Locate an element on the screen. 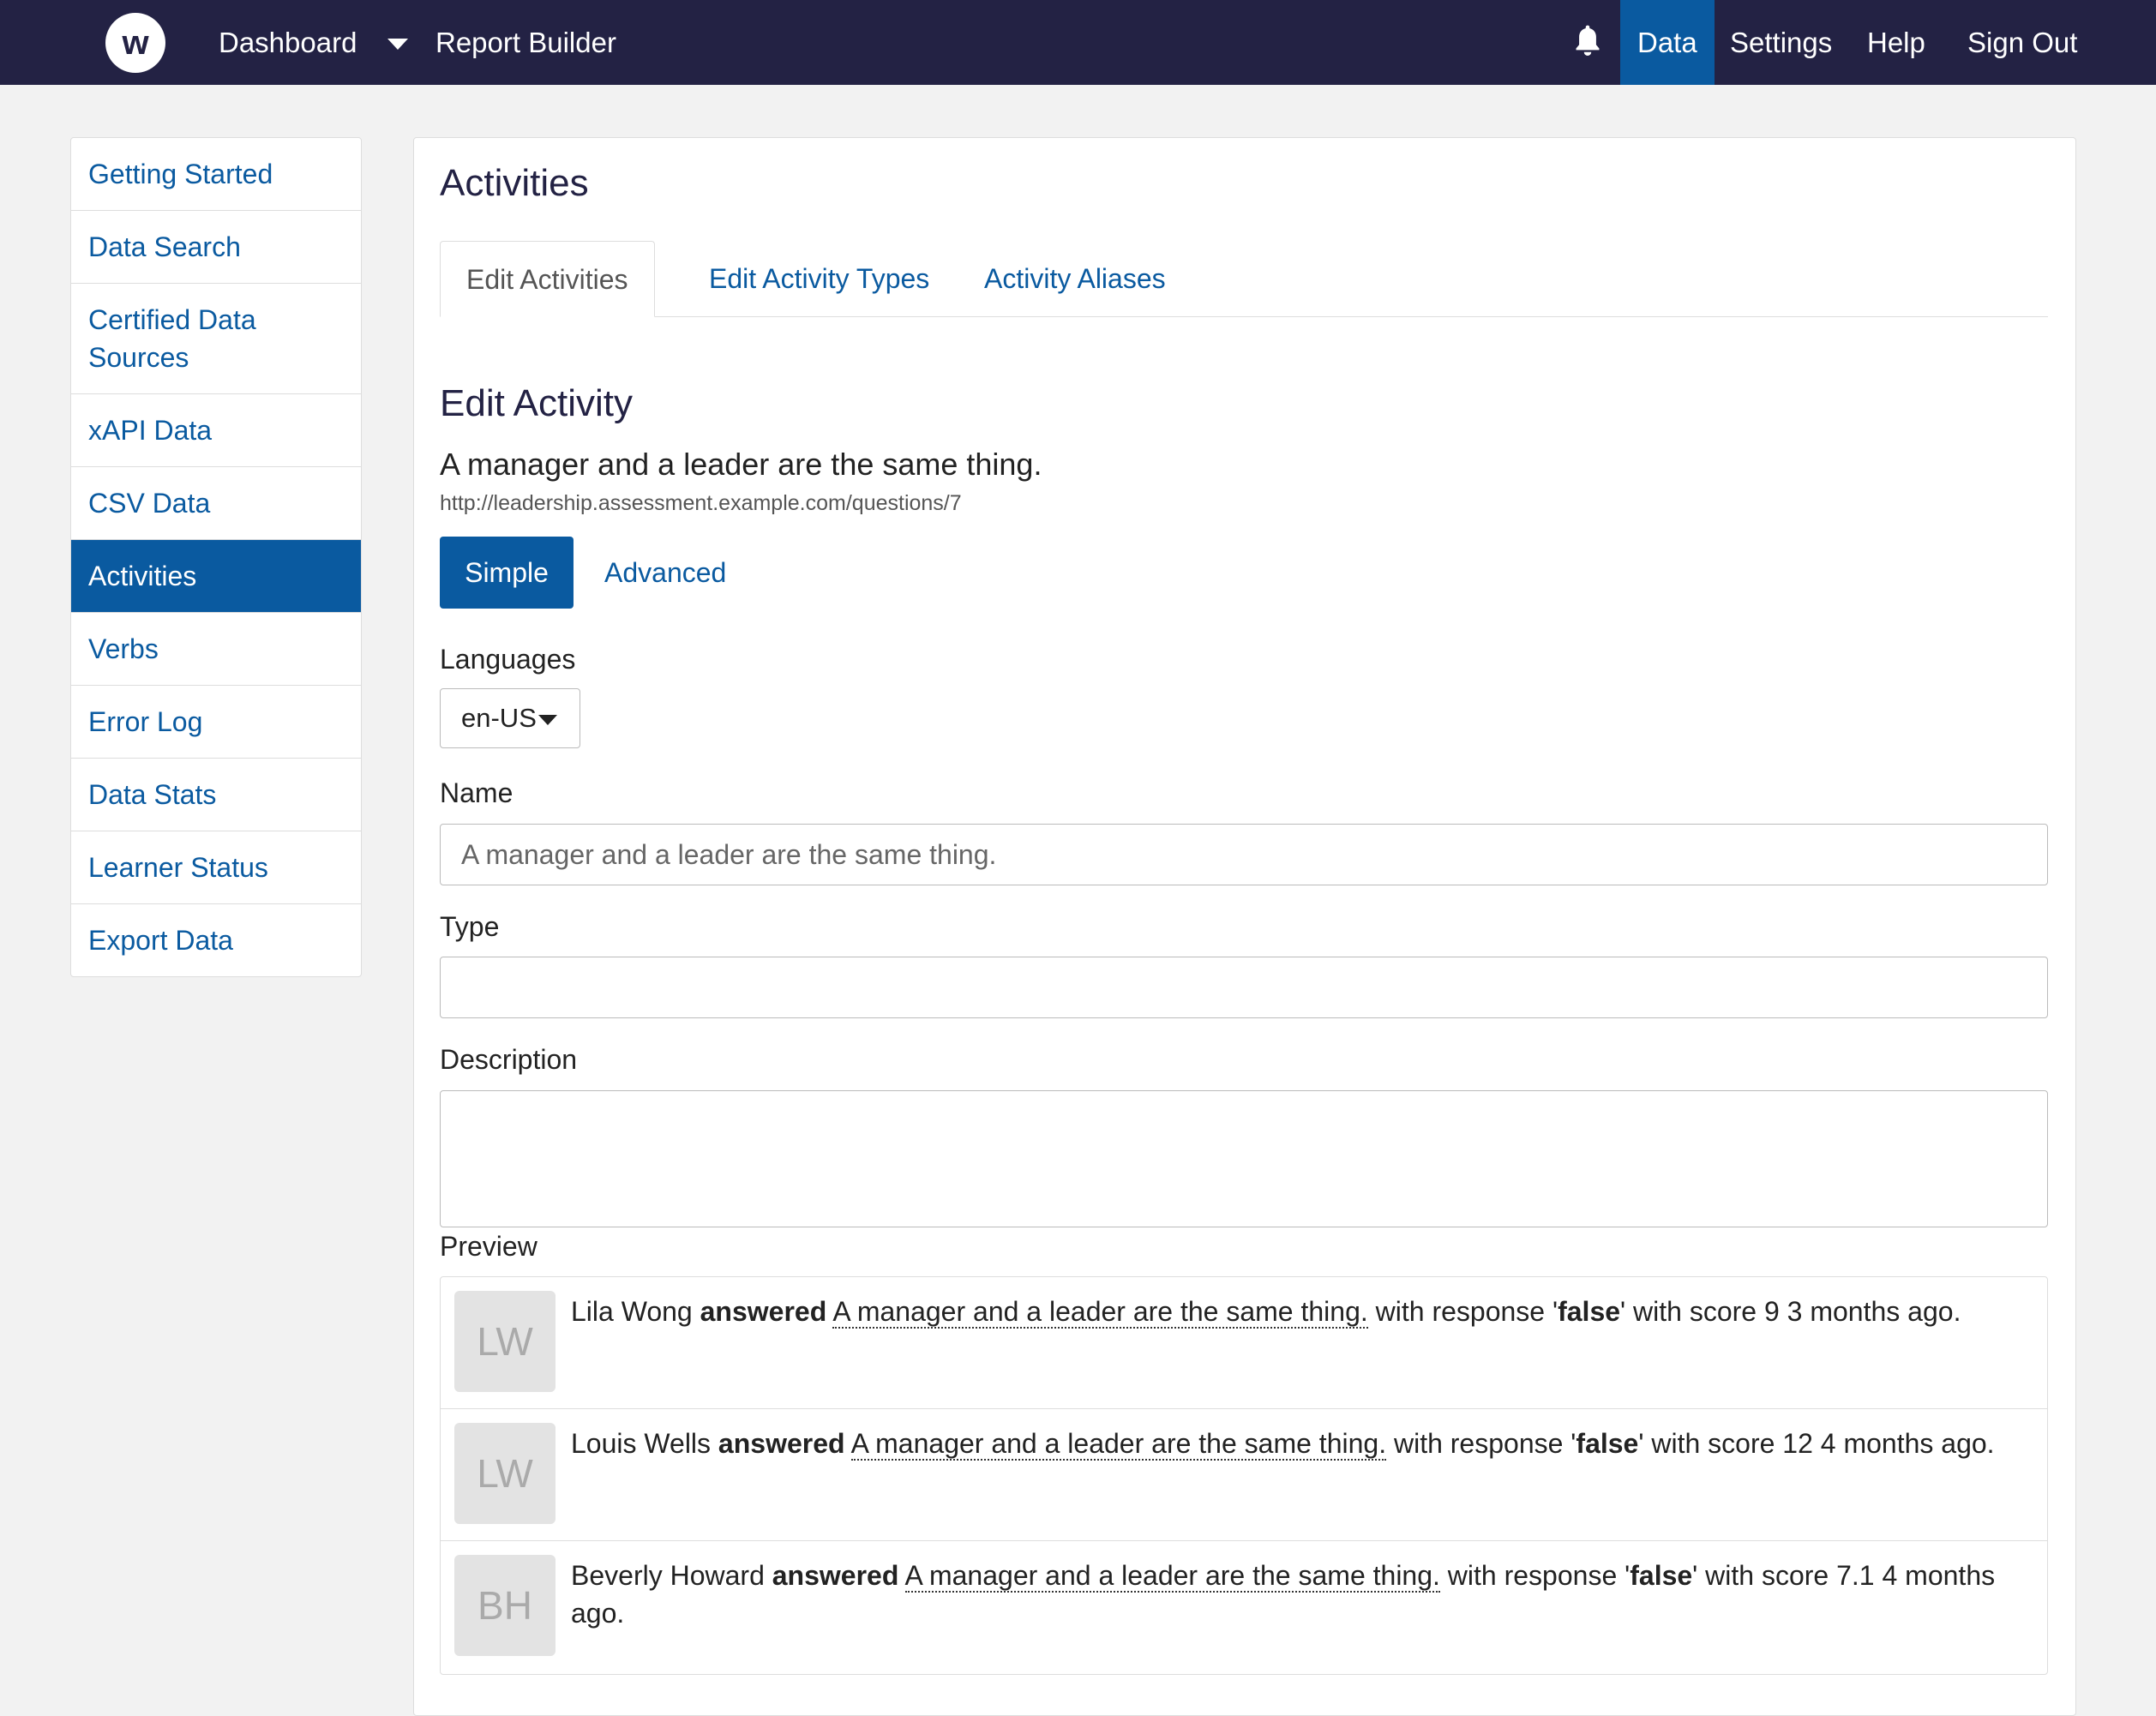 The width and height of the screenshot is (2156, 1716). sidebar-item-data-stats: Data Stats is located at coordinates (216, 795).